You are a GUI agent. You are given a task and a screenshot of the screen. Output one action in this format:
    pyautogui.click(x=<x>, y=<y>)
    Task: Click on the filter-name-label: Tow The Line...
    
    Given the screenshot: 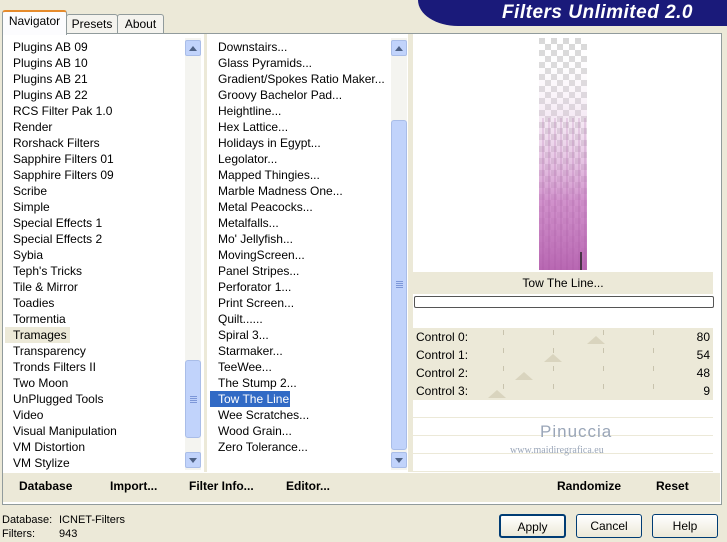 What is the action you would take?
    pyautogui.click(x=563, y=283)
    